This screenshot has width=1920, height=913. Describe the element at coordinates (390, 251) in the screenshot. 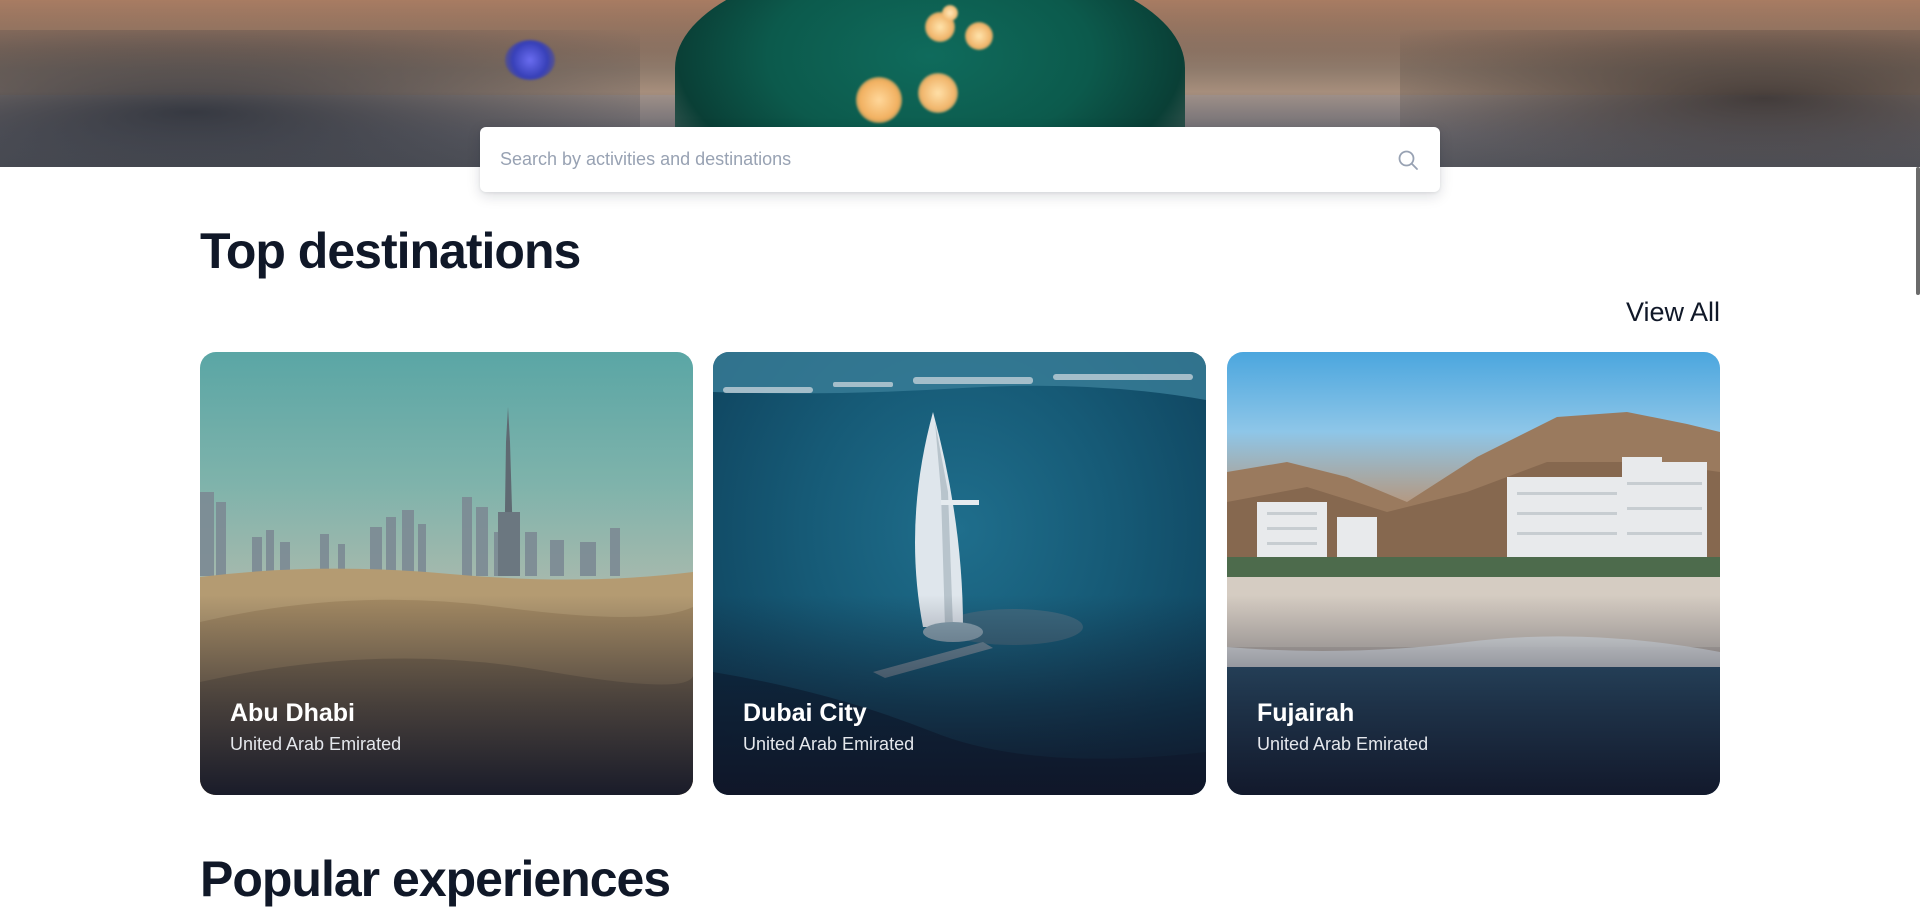

I see `section-title-top-destinations: Top destinations` at that location.